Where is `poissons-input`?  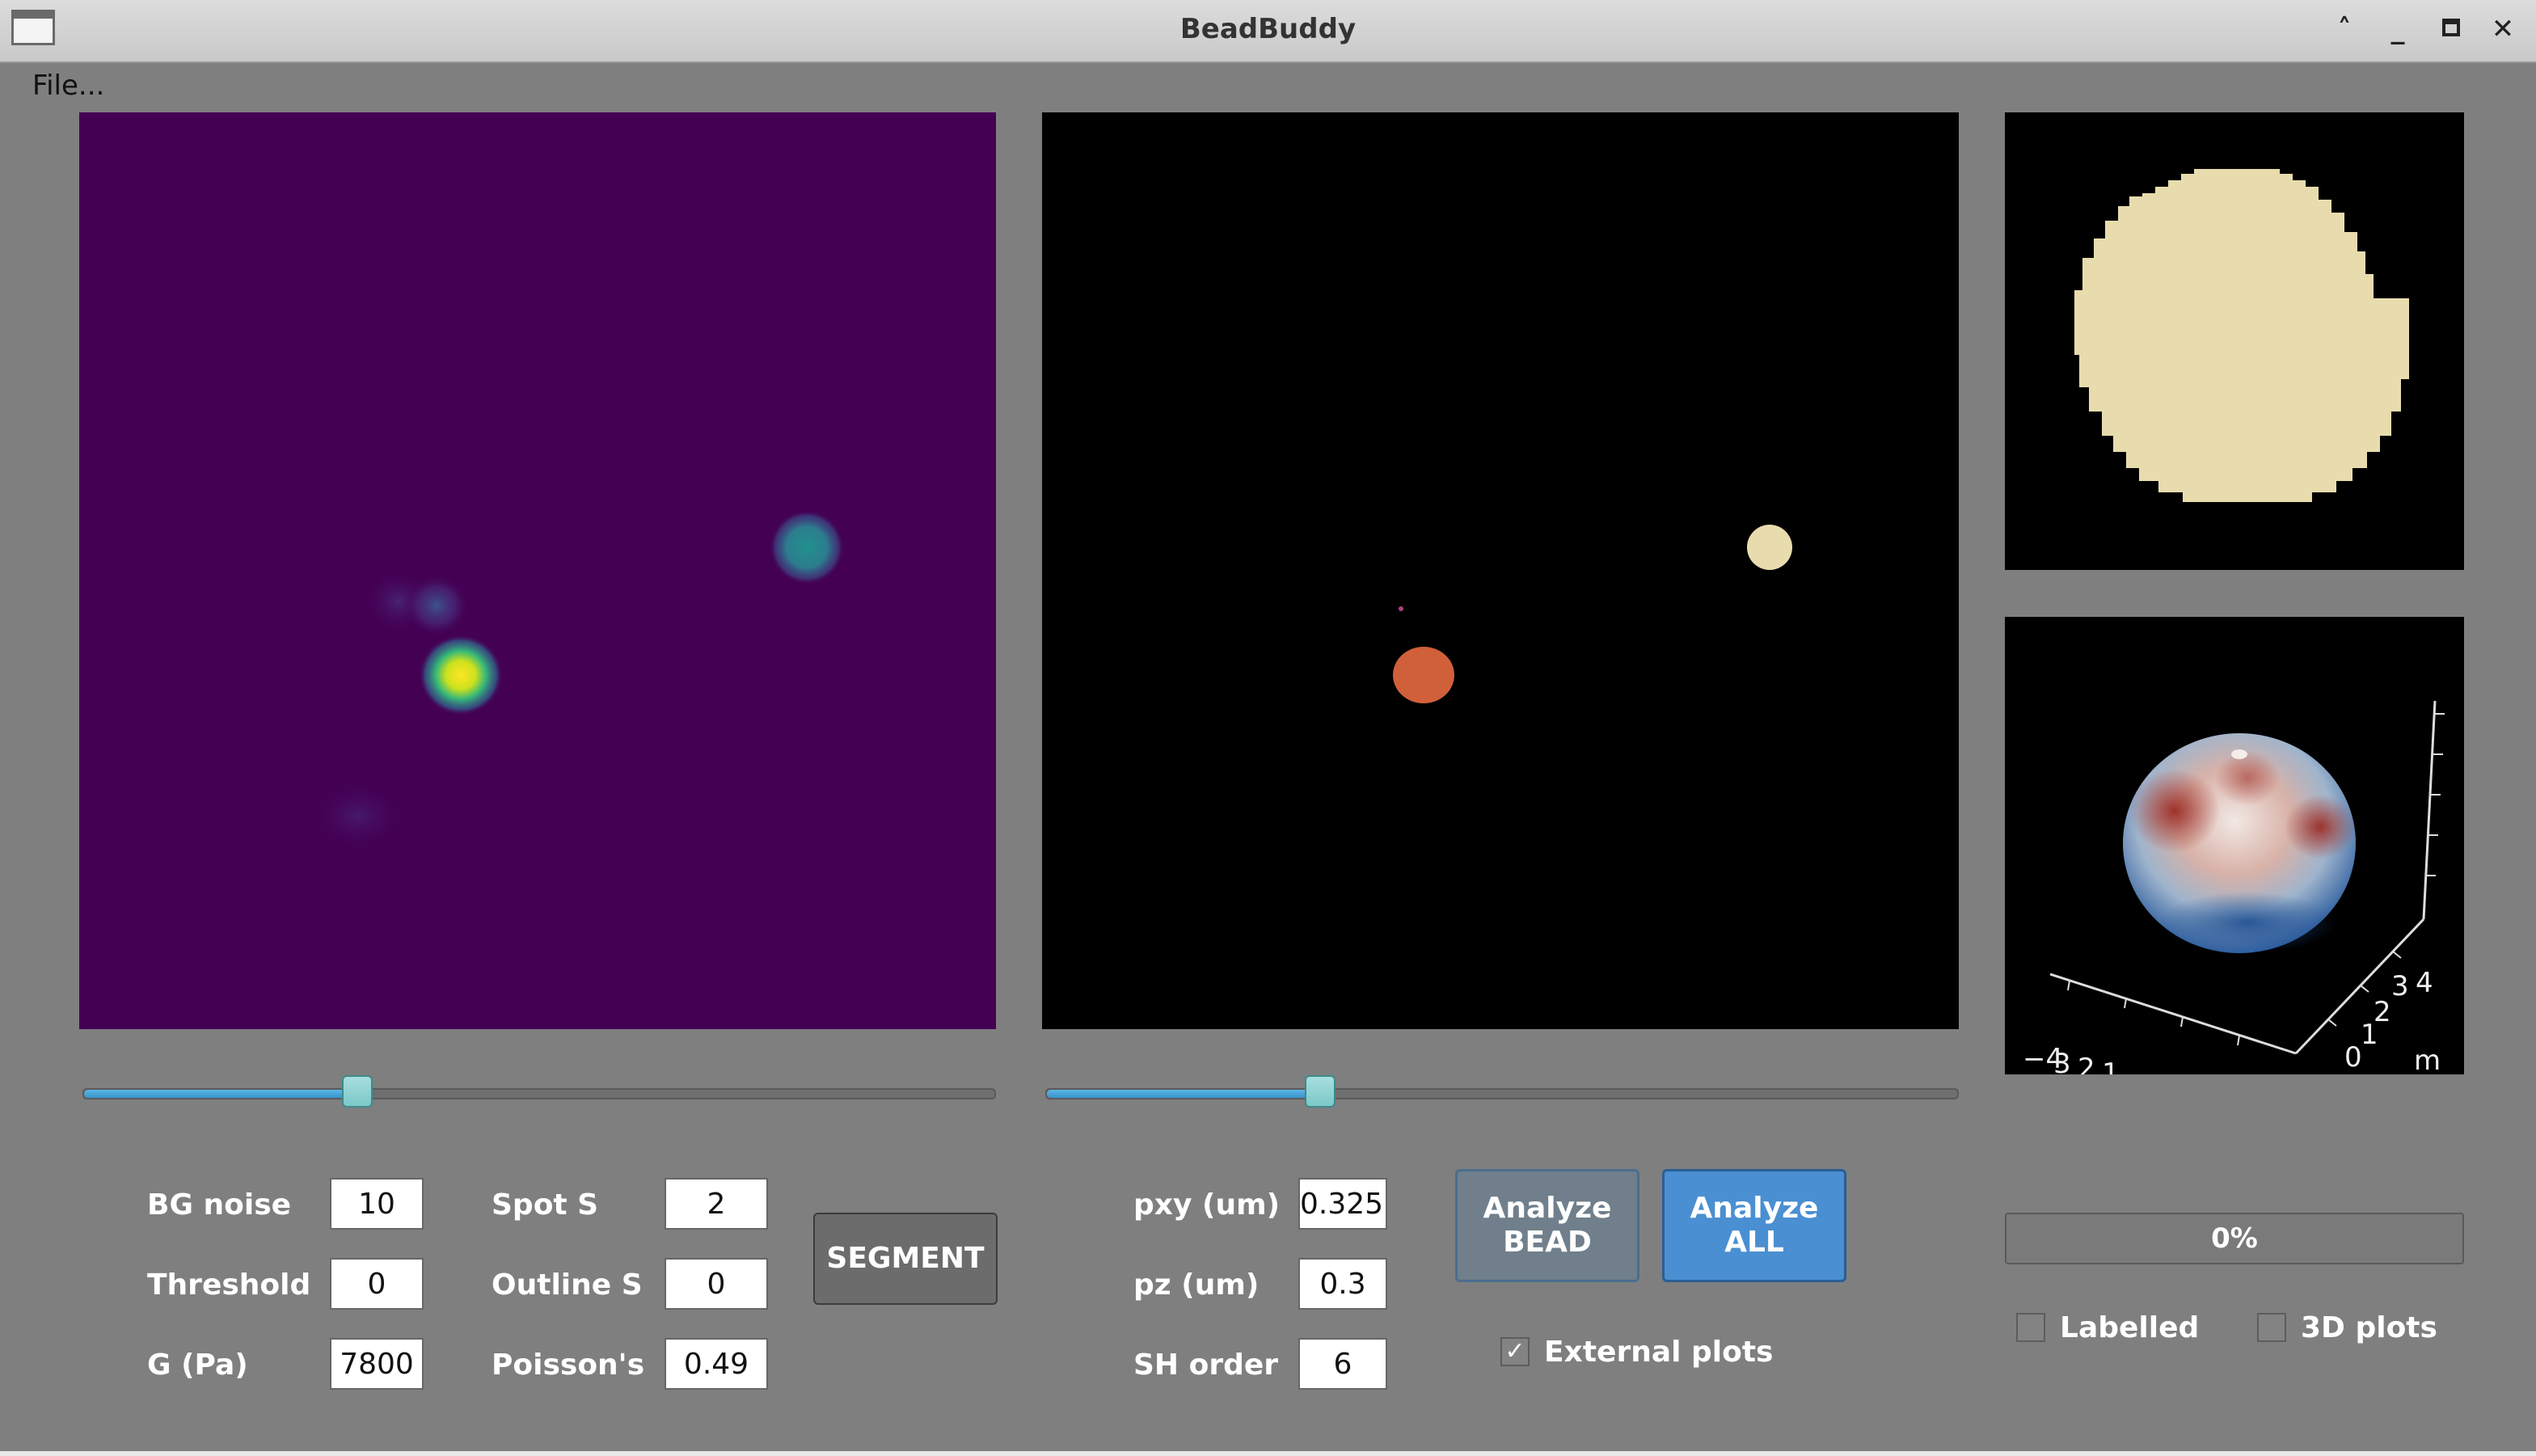
poissons-input is located at coordinates (716, 1364).